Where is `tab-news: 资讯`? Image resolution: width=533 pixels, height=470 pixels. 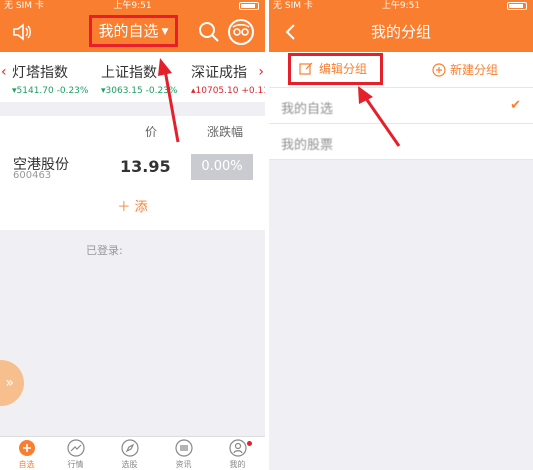 tab-news: 资讯 is located at coordinates (183, 454).